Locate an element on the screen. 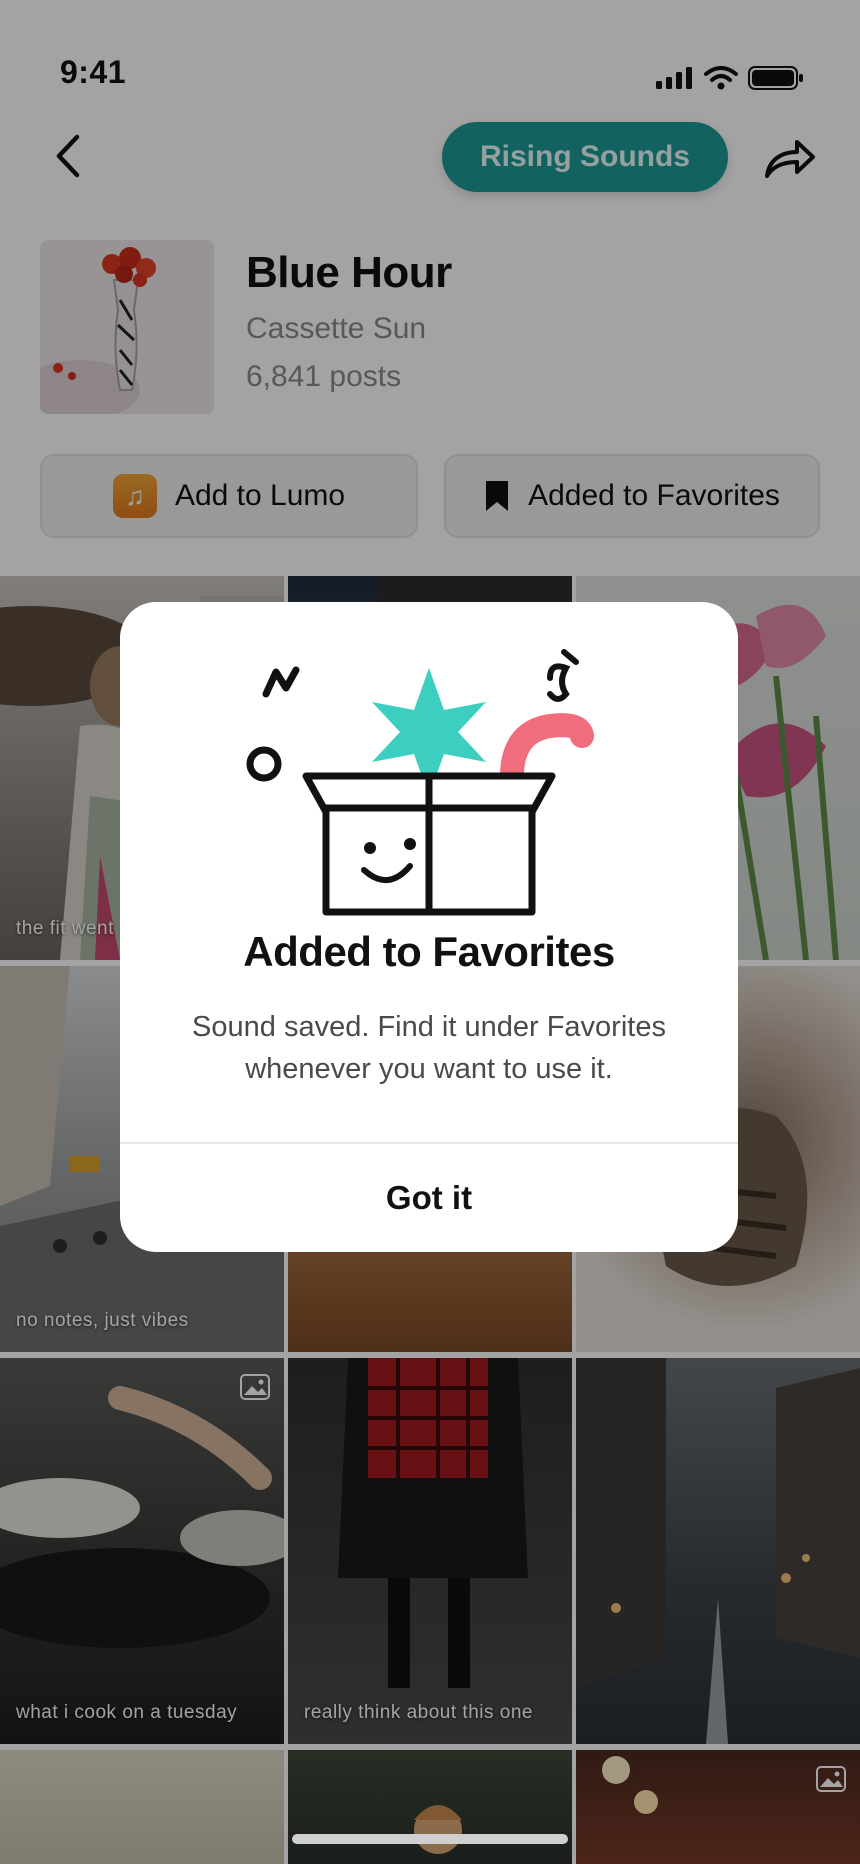 The height and width of the screenshot is (1864, 860). home-indicator is located at coordinates (430, 1839).